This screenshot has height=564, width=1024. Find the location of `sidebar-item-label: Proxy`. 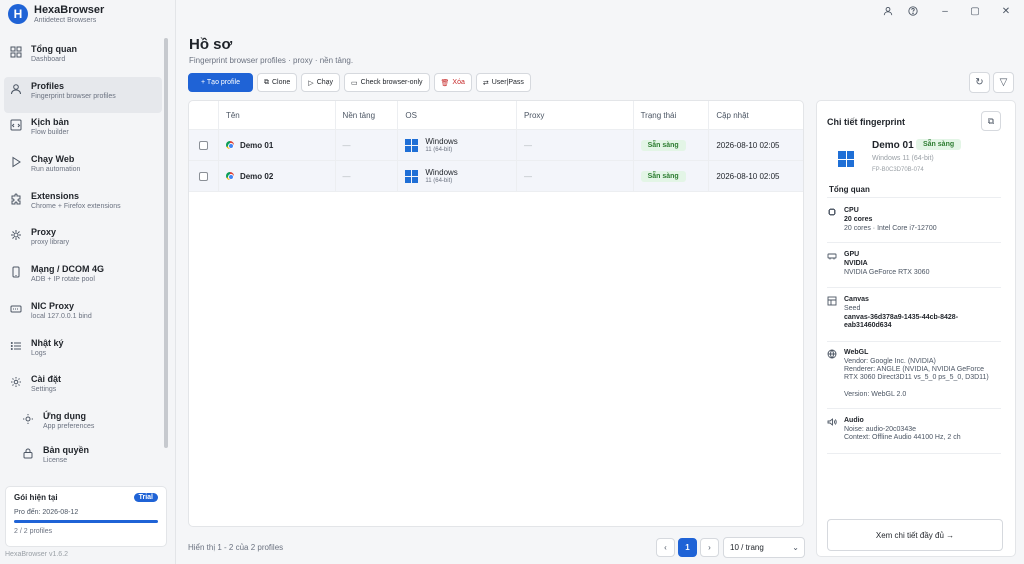

sidebar-item-label: Proxy is located at coordinates (44, 232).